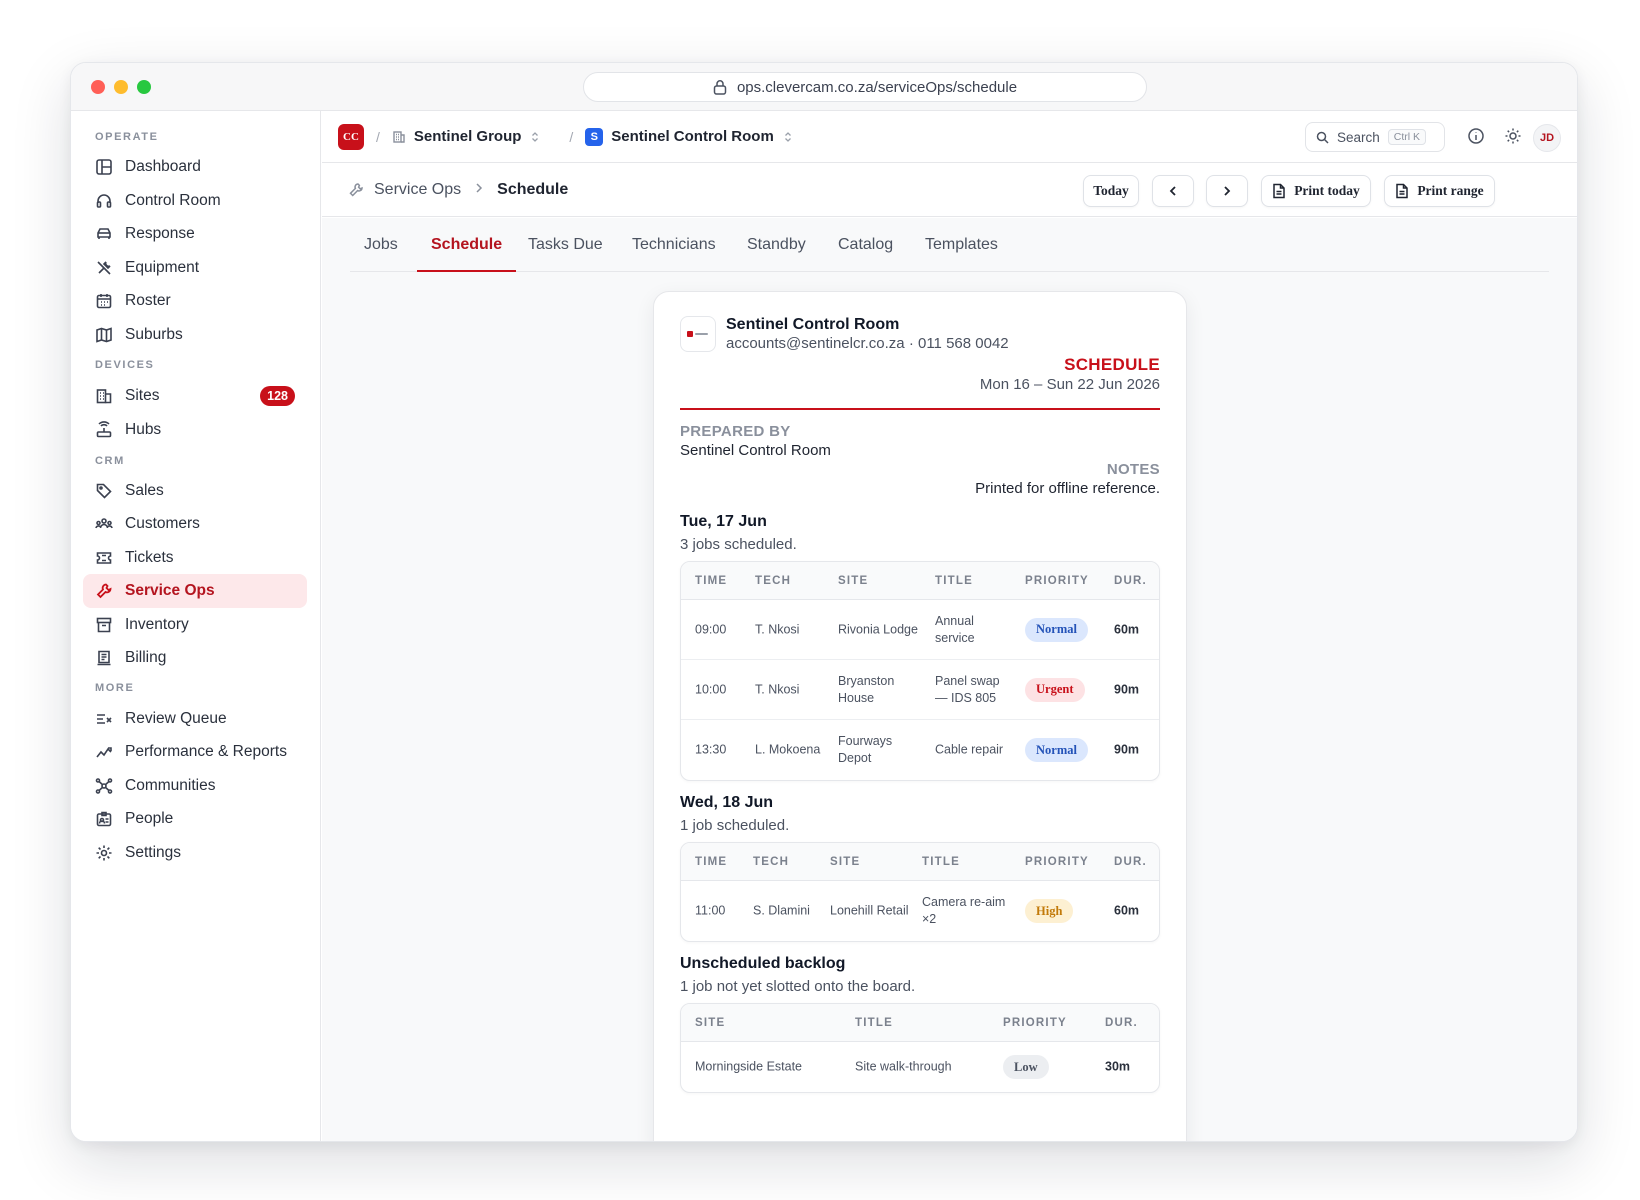  What do you see at coordinates (104, 558) in the screenshot?
I see `ticket-icon` at bounding box center [104, 558].